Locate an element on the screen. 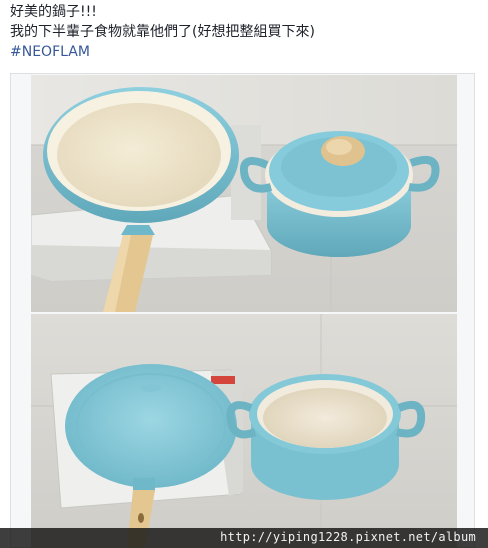  watermark-url: http://yiping1228.pixnet.net/album is located at coordinates (348, 537).